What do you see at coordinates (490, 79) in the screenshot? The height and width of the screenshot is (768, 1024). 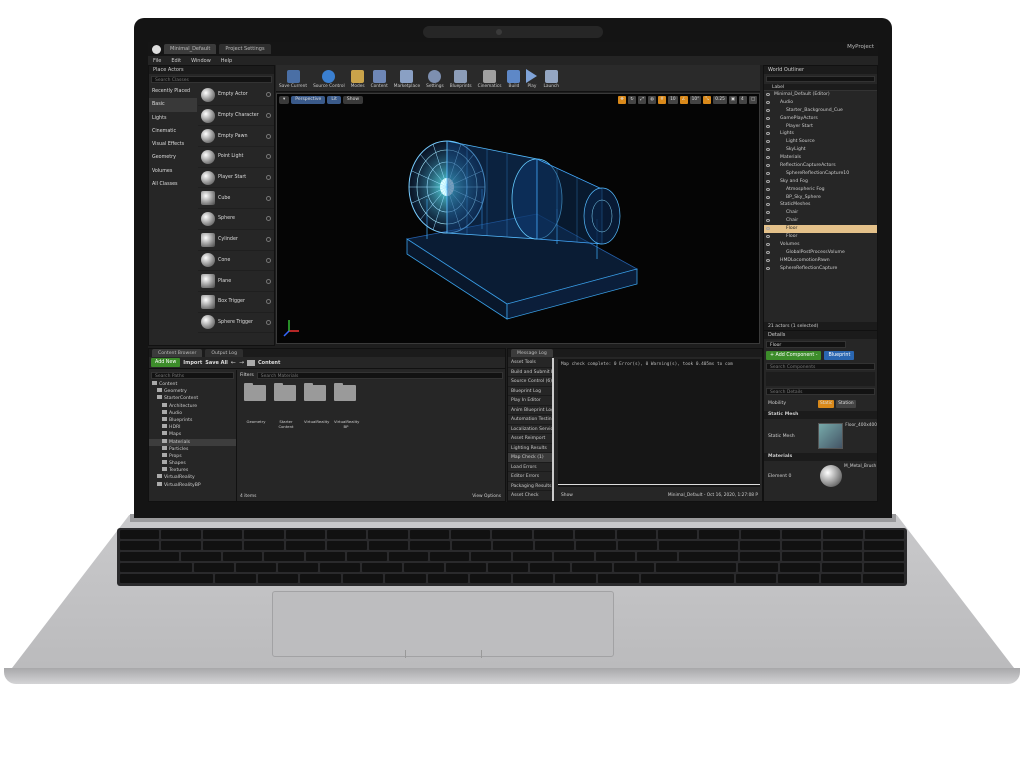 I see `cinematics-button: Cinematics` at bounding box center [490, 79].